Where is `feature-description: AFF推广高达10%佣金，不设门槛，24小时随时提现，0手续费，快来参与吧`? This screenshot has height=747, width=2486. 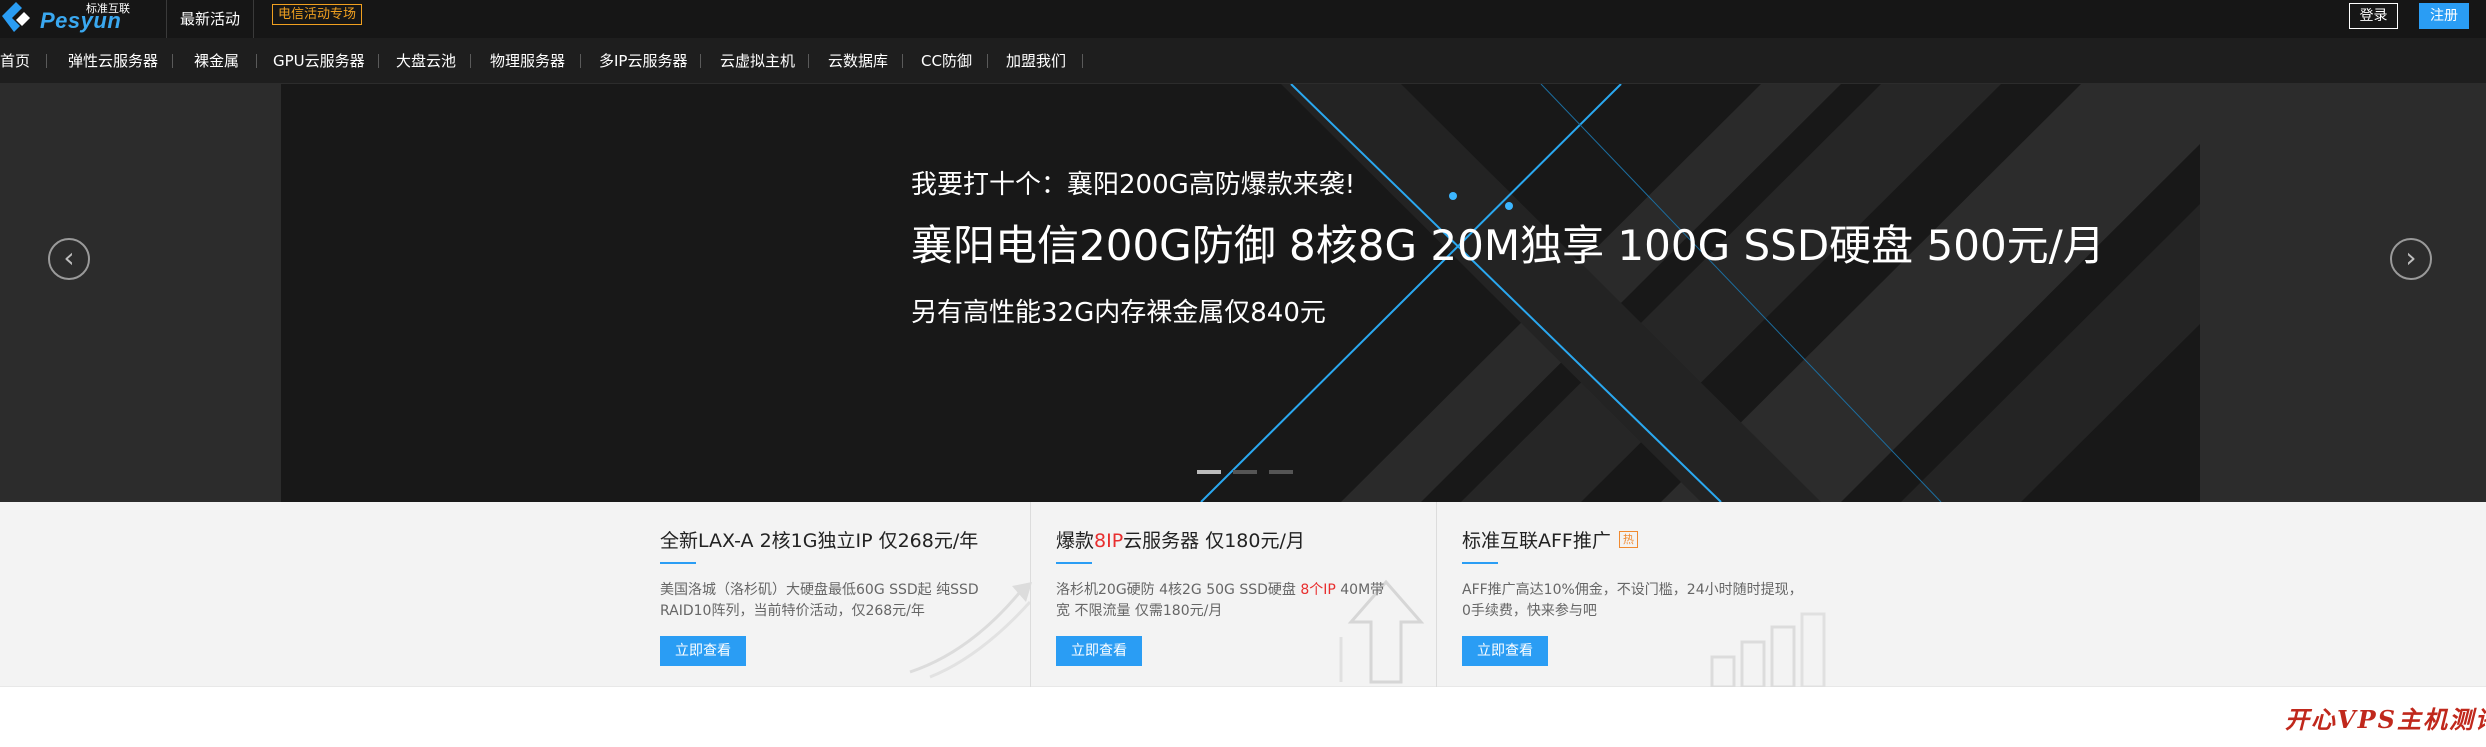
feature-description: AFF推广高达10%佣金，不设门槛，24小时随时提现，0手续费，快来参与吧 is located at coordinates (1632, 600).